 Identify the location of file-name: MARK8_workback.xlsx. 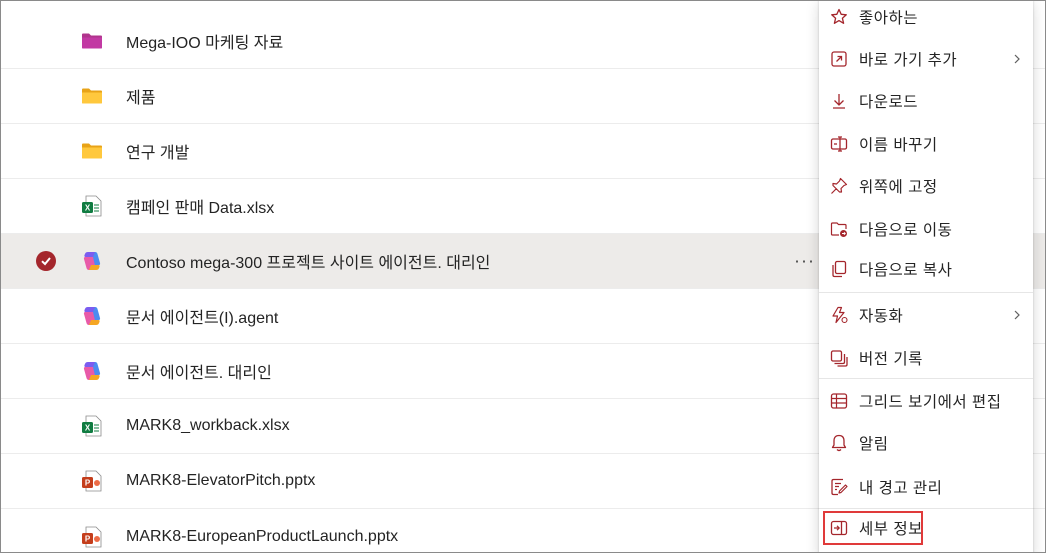
(208, 426).